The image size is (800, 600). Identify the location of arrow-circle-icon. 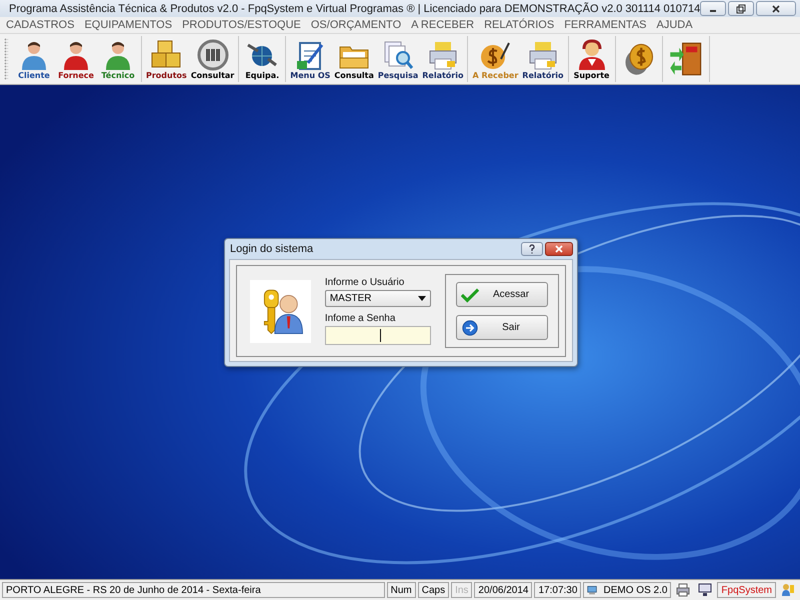
(470, 328).